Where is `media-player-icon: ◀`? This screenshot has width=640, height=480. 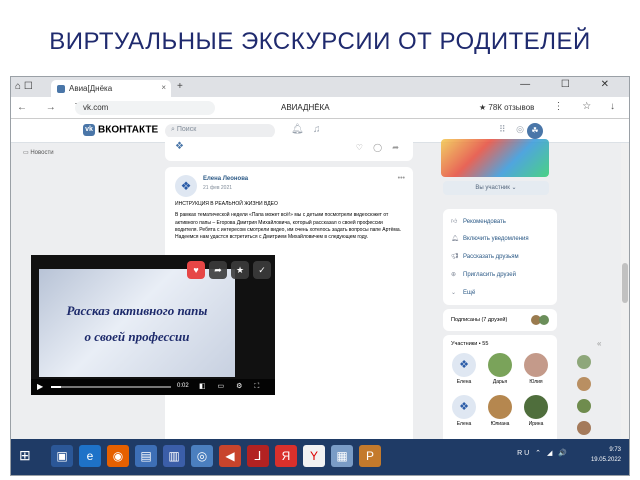 media-player-icon: ◀ is located at coordinates (230, 456).